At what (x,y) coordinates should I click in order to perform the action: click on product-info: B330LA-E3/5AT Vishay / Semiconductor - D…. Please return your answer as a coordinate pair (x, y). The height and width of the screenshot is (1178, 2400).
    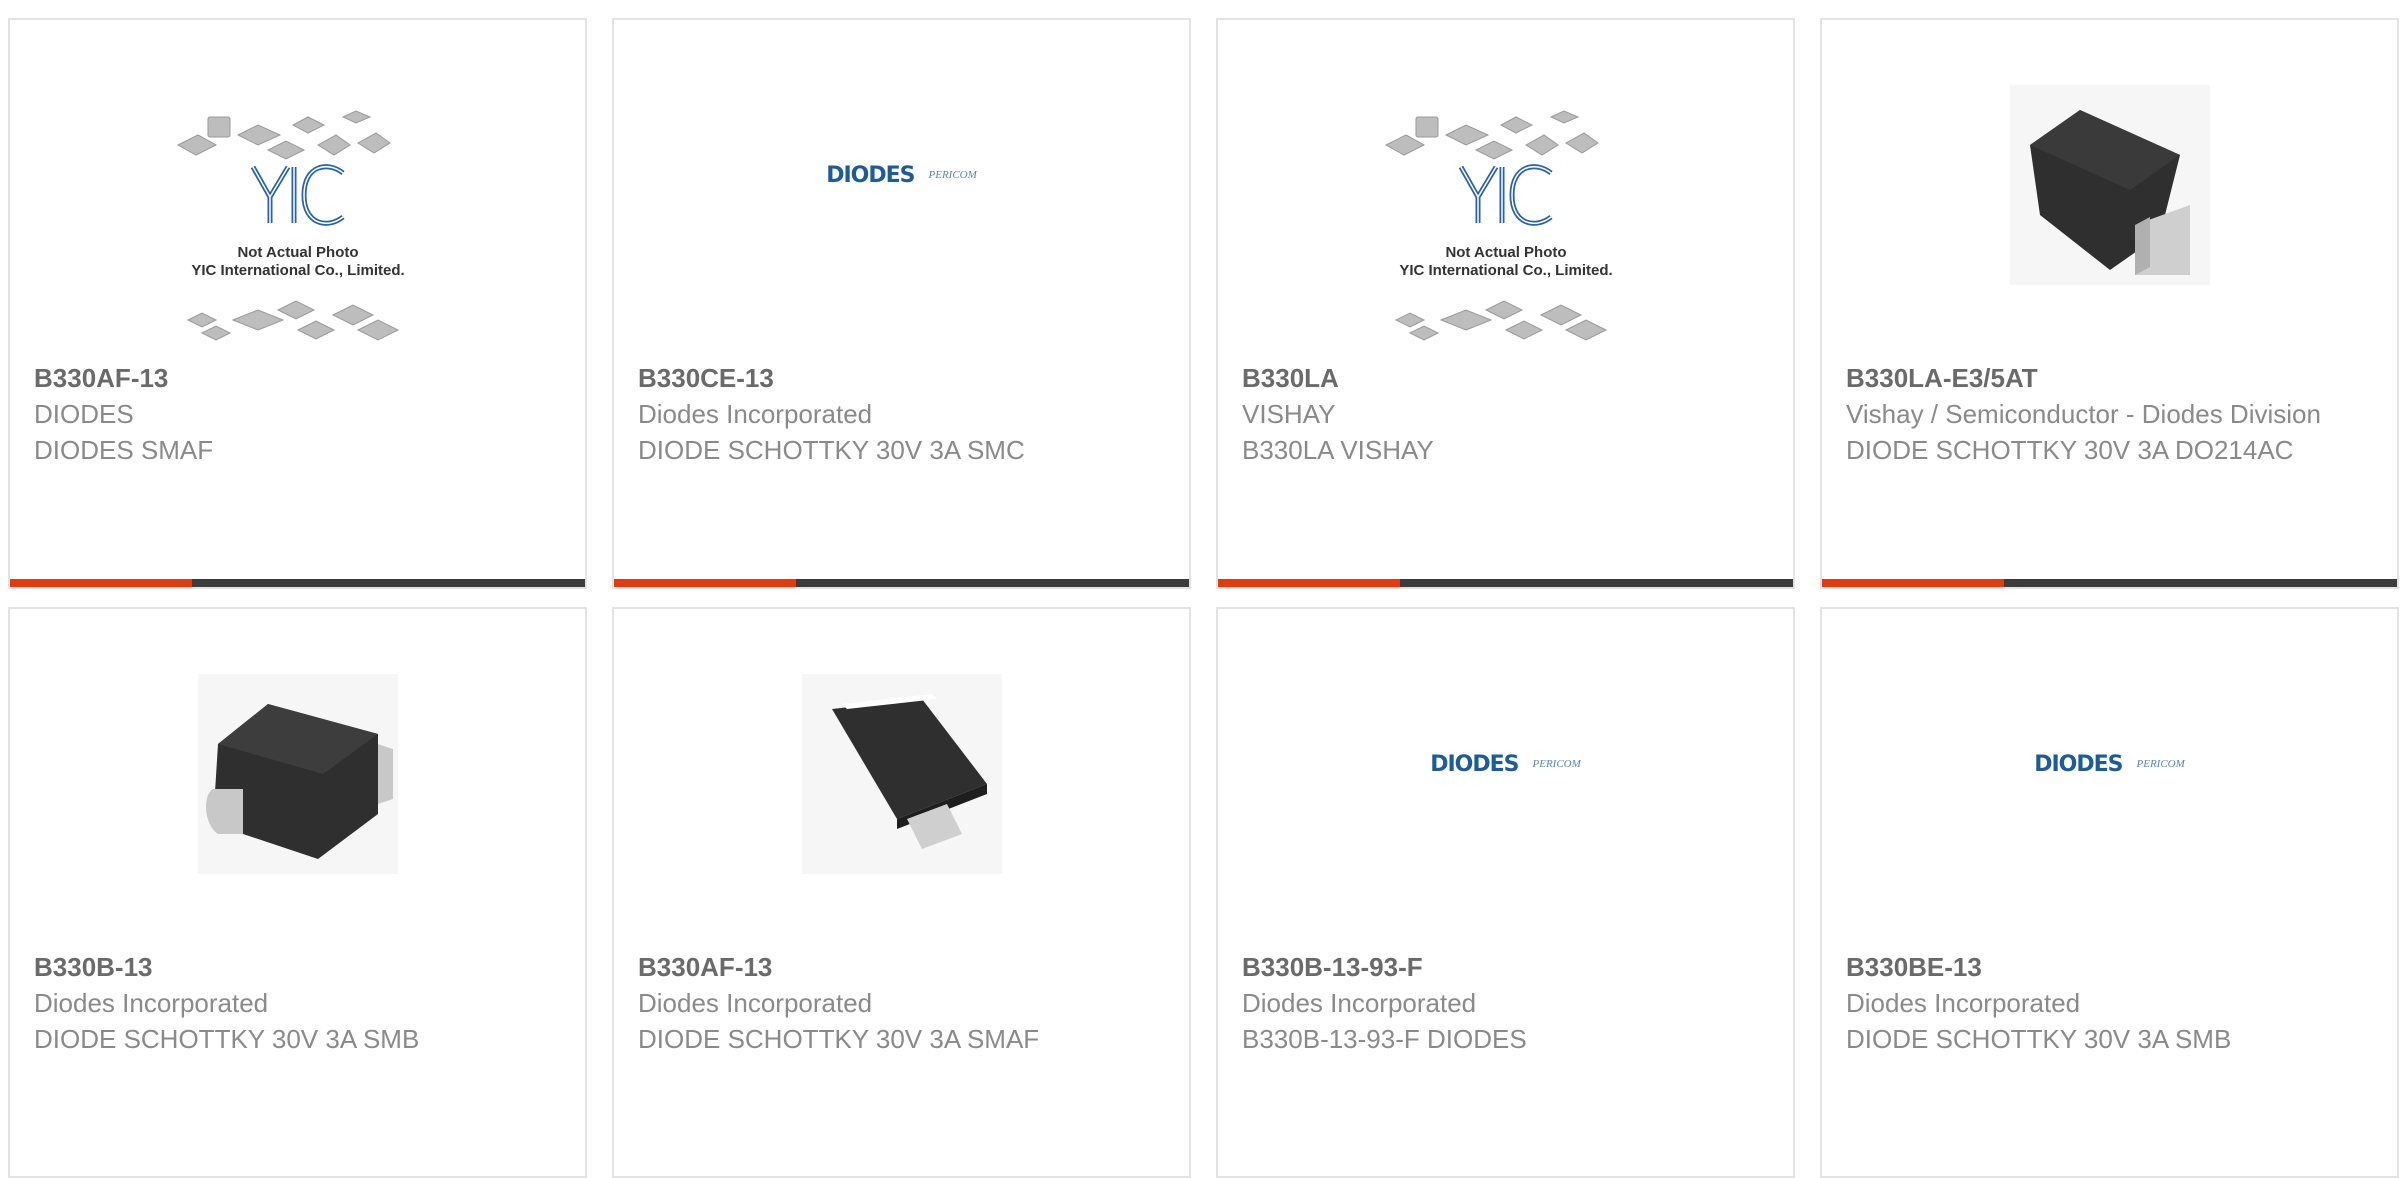
    Looking at the image, I should click on (2109, 414).